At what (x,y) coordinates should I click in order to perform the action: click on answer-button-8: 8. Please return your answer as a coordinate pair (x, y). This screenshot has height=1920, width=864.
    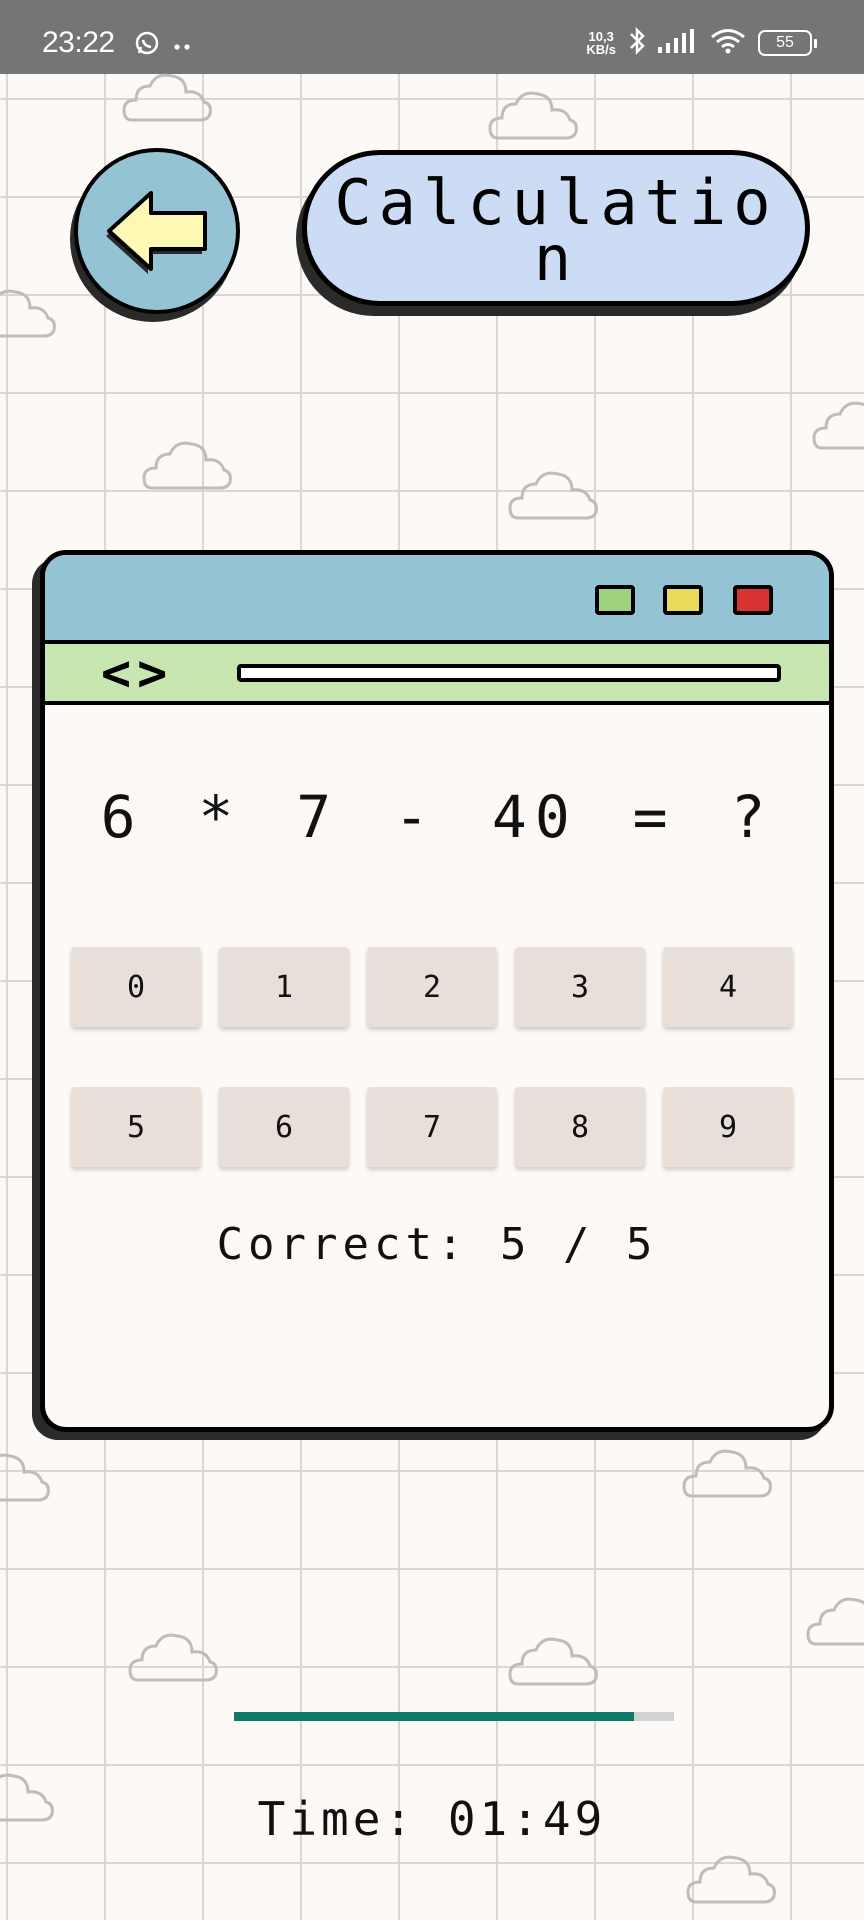
    Looking at the image, I should click on (580, 1127).